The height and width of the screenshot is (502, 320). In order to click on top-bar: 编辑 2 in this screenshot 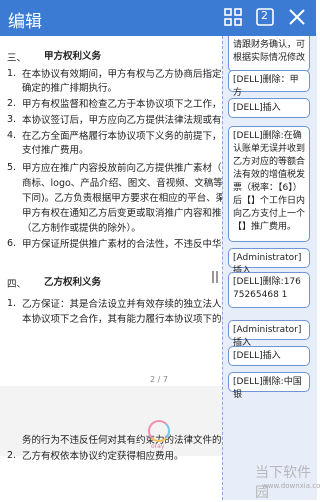, I will do `click(158, 18)`.